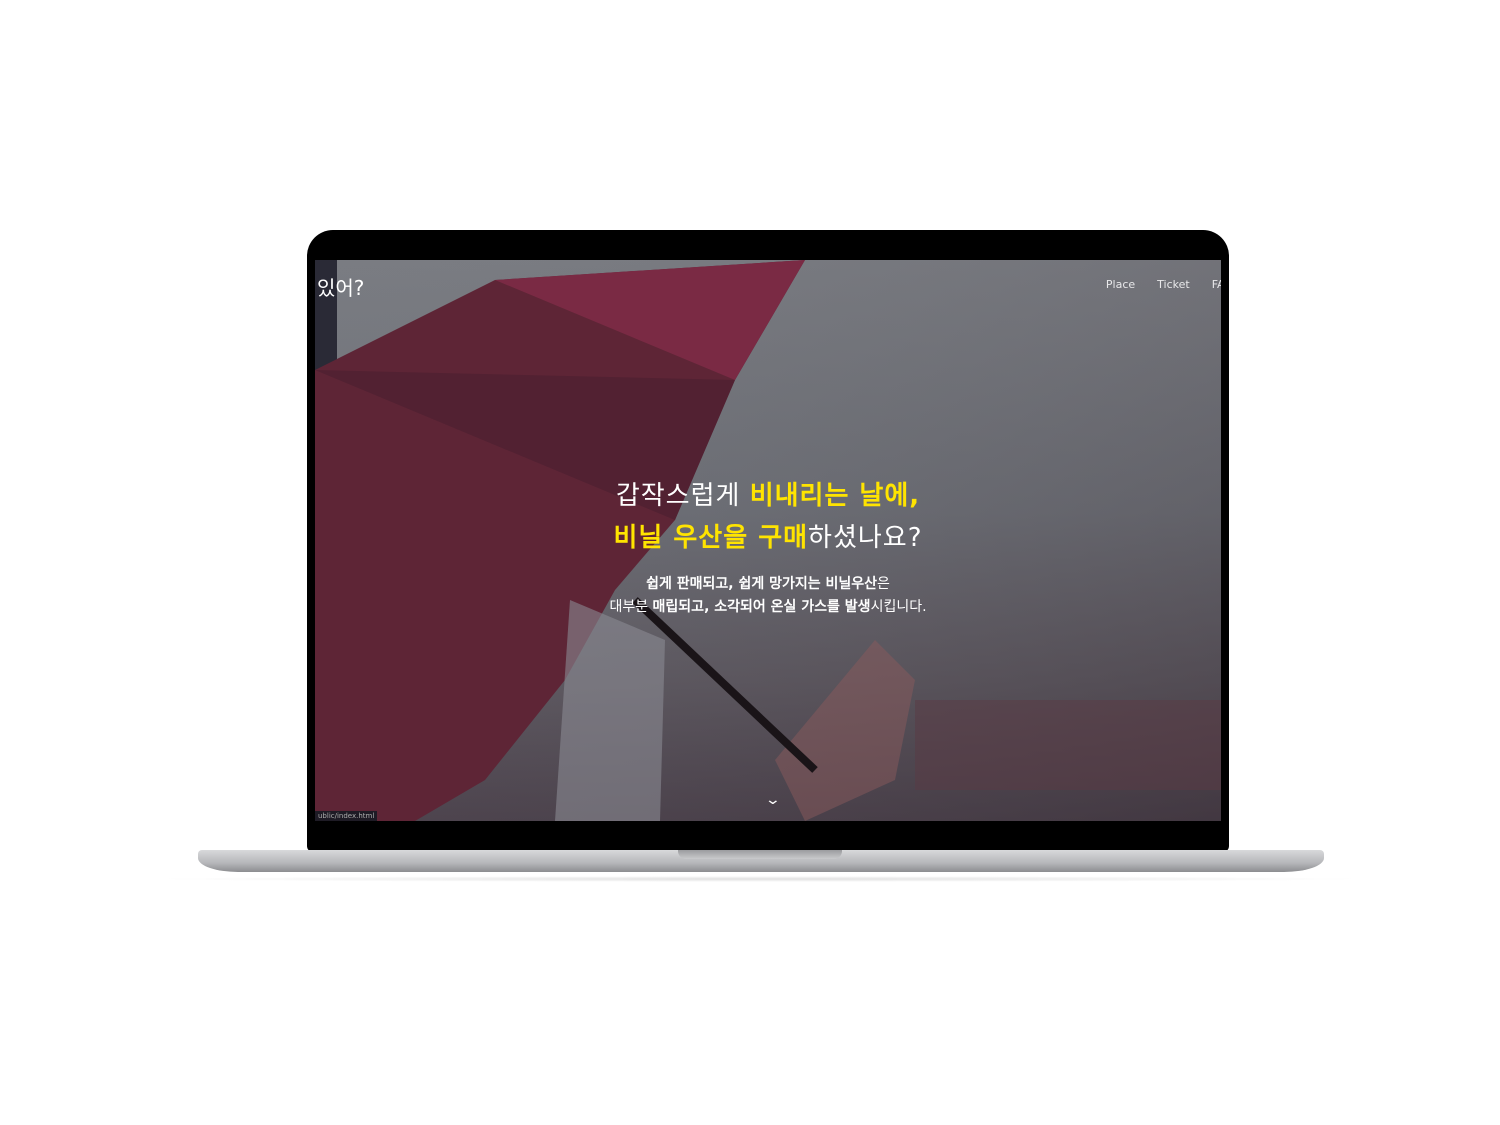  I want to click on subtitle-text: 대부분, so click(631, 607).